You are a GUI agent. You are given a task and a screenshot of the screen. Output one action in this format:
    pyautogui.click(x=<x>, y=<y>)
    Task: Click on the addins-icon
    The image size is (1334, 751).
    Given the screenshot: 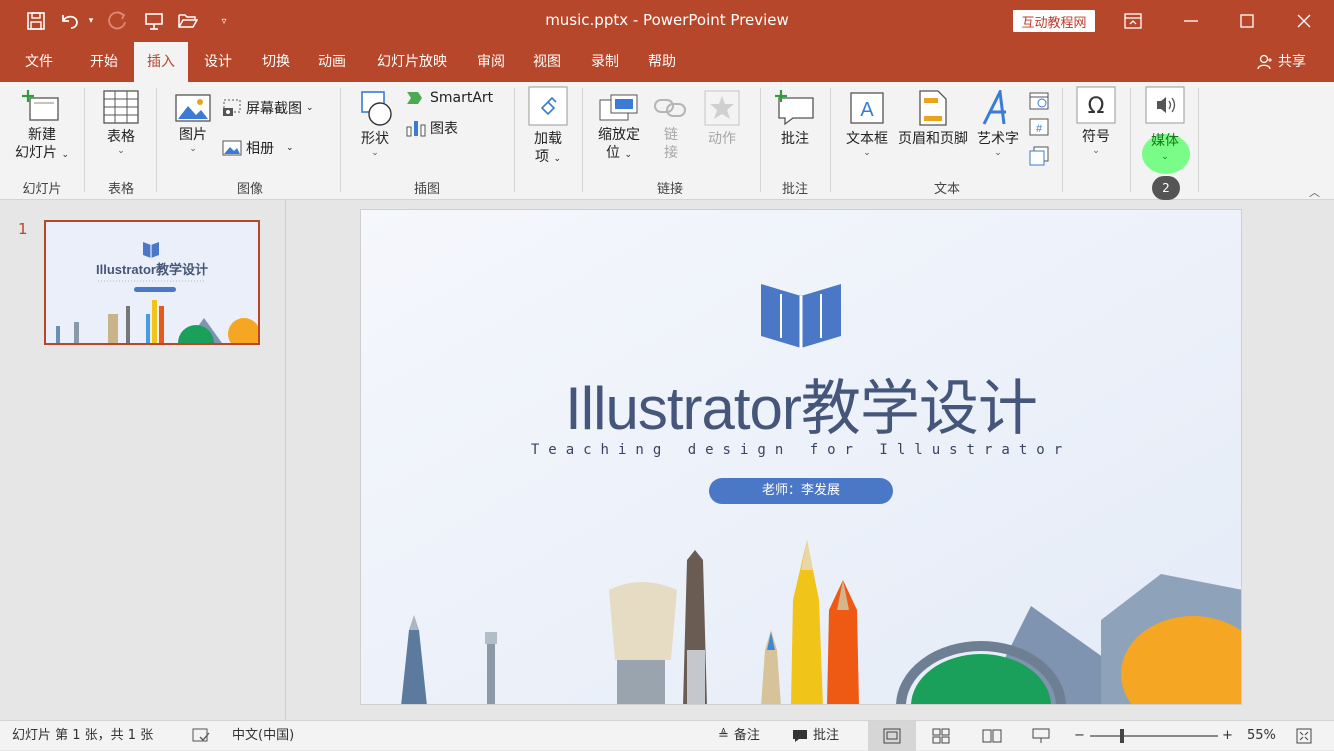 What is the action you would take?
    pyautogui.click(x=548, y=106)
    